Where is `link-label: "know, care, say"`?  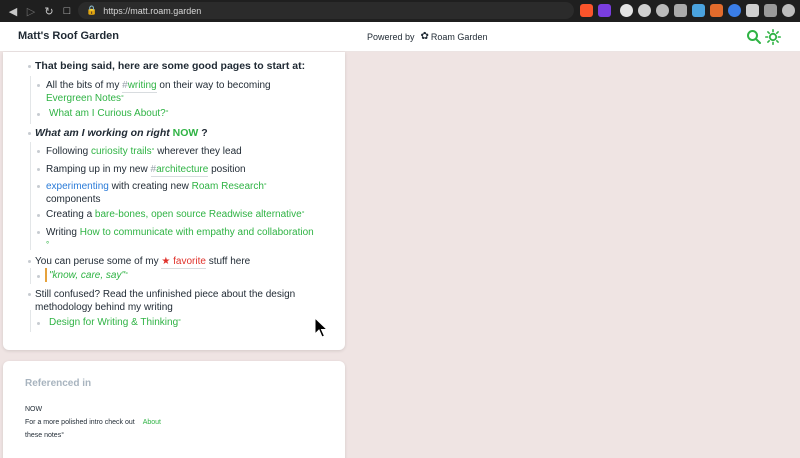
link-label: "know, care, say" is located at coordinates (87, 275).